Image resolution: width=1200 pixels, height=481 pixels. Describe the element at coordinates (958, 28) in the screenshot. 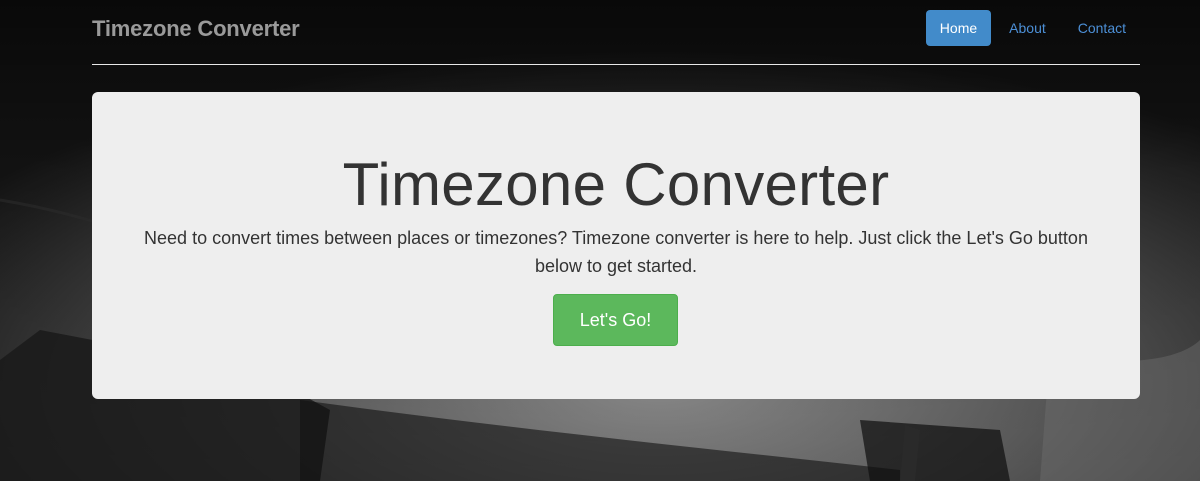

I see `nav-home: Home` at that location.